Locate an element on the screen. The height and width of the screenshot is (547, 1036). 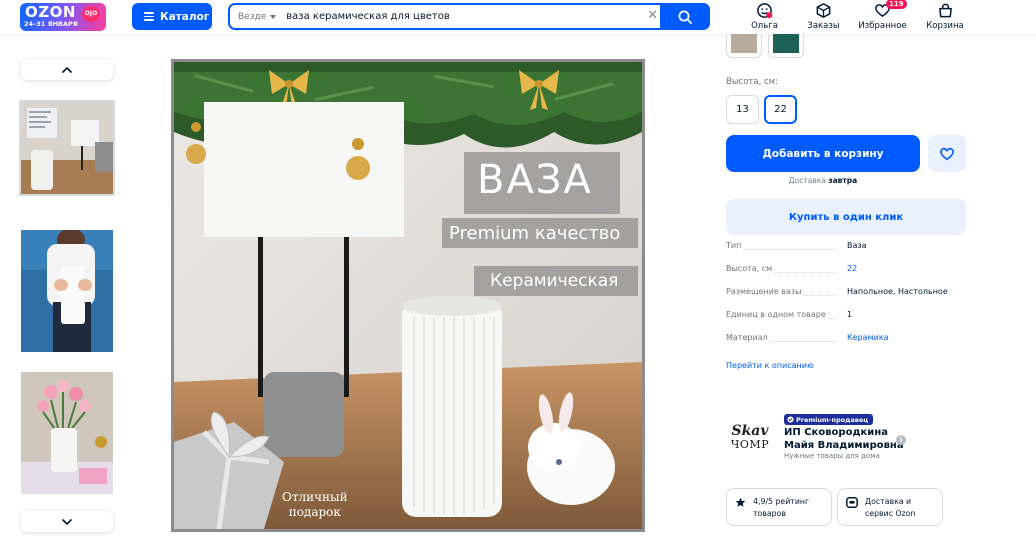
spec-value: Ваза is located at coordinates (857, 245).